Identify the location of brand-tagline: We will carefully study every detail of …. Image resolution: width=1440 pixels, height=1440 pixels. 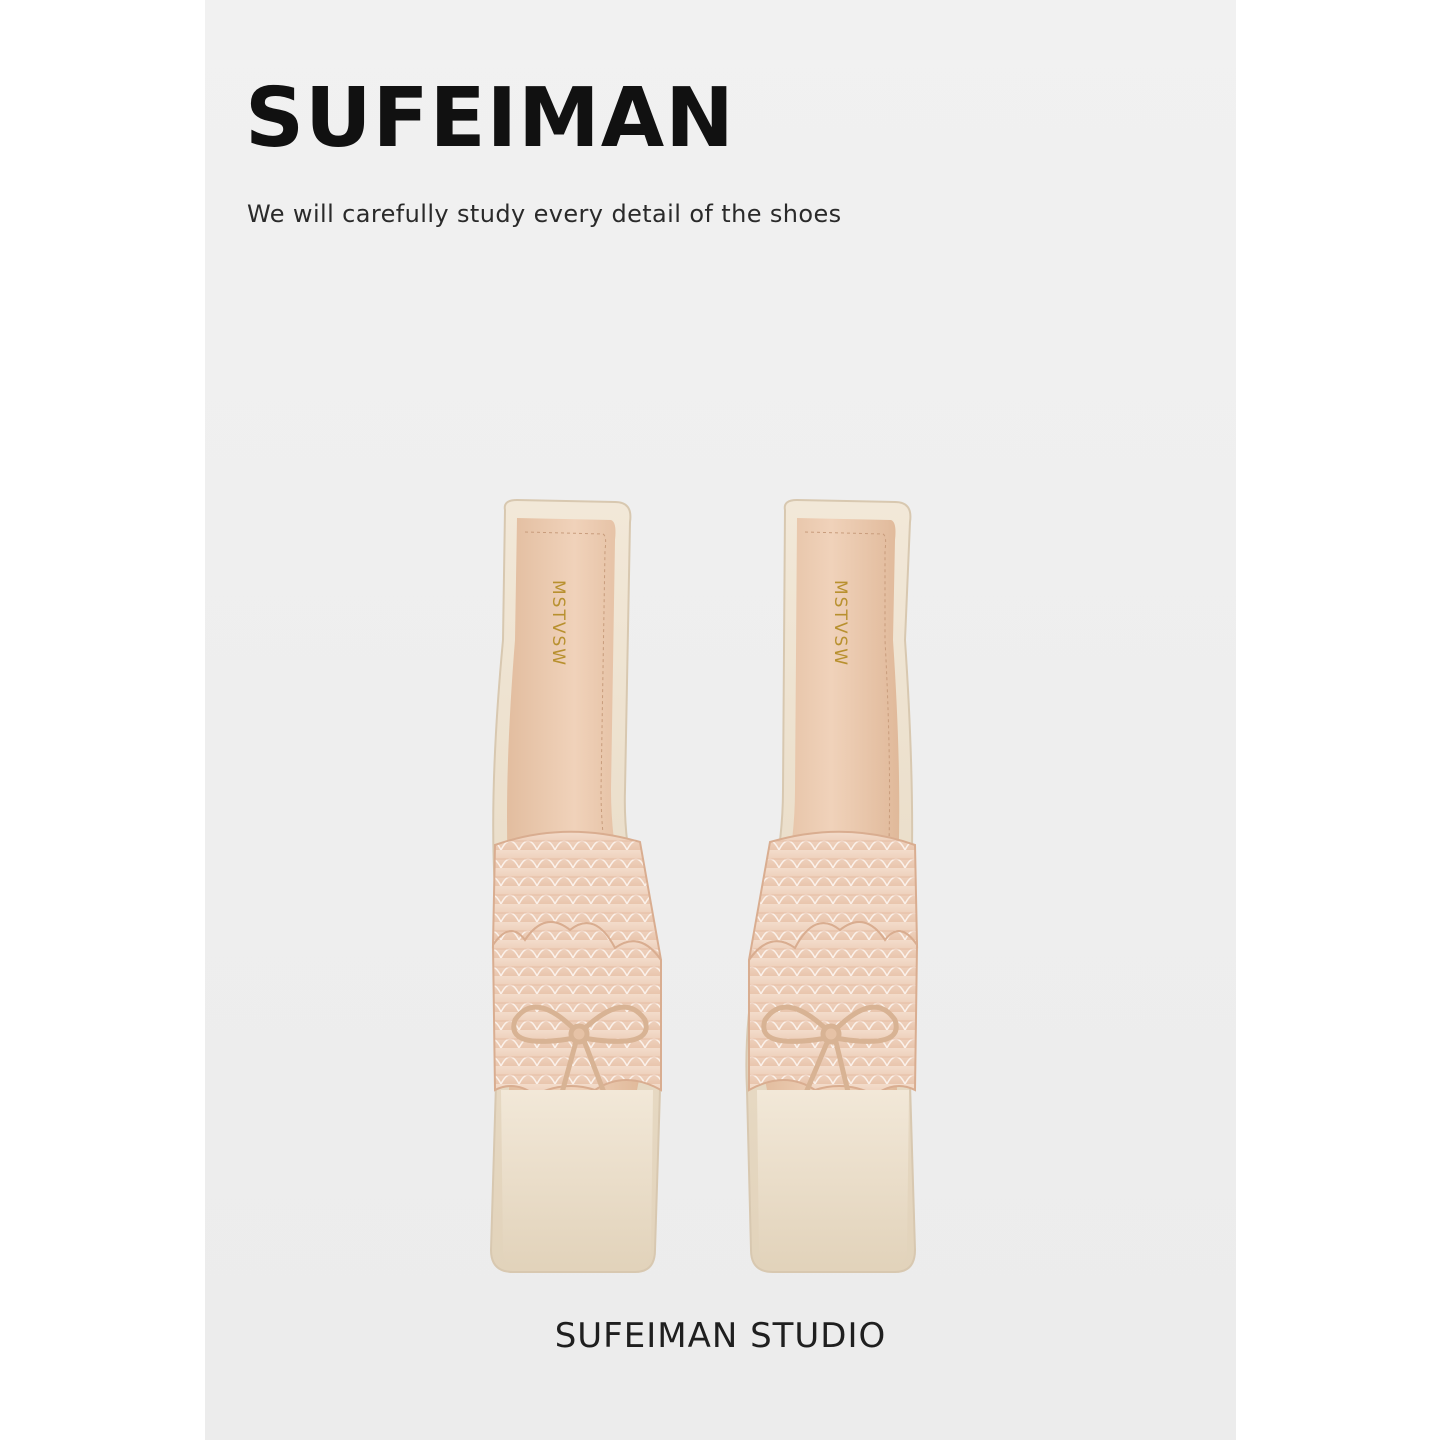
(544, 214).